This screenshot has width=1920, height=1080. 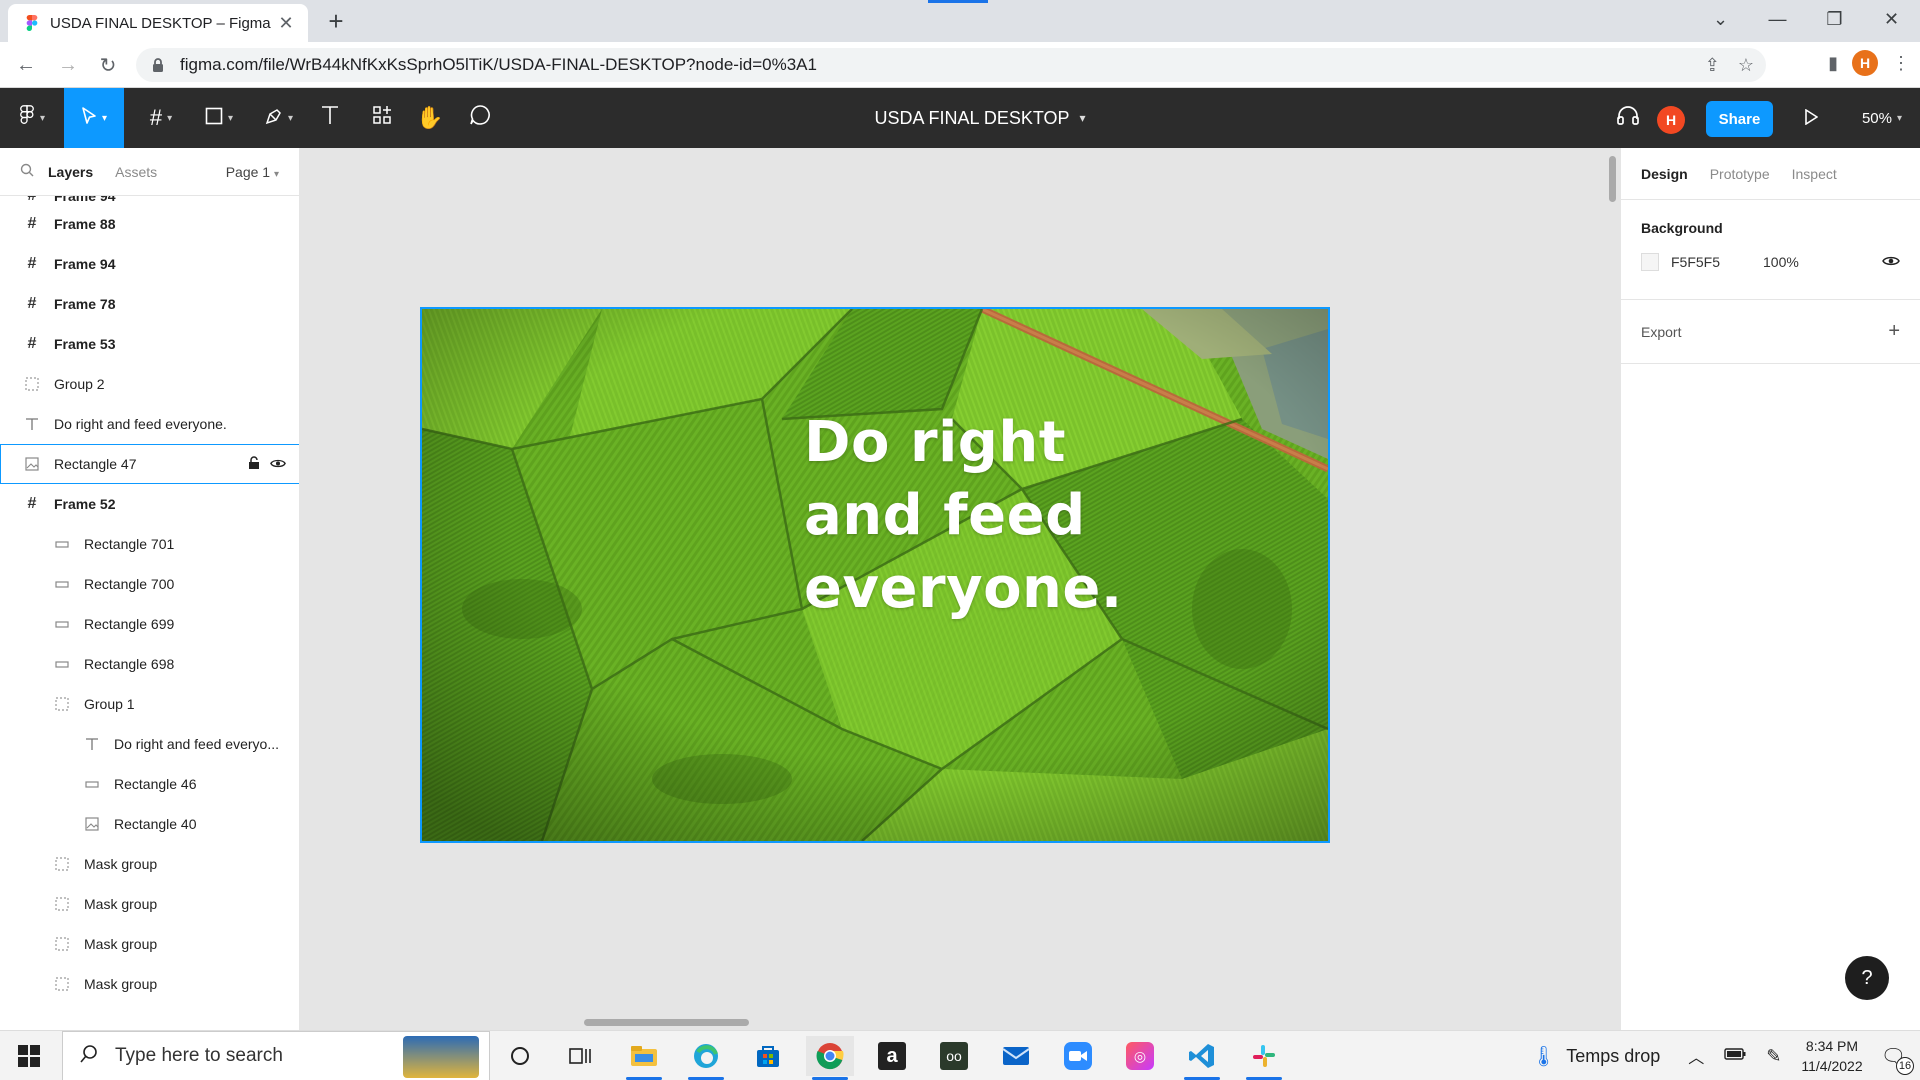 I want to click on comment-tool-button, so click(x=480, y=118).